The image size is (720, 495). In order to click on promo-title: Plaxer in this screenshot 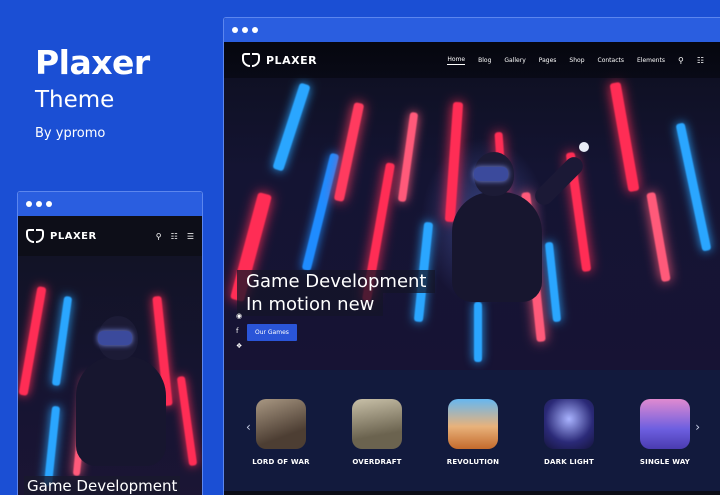, I will do `click(92, 62)`.